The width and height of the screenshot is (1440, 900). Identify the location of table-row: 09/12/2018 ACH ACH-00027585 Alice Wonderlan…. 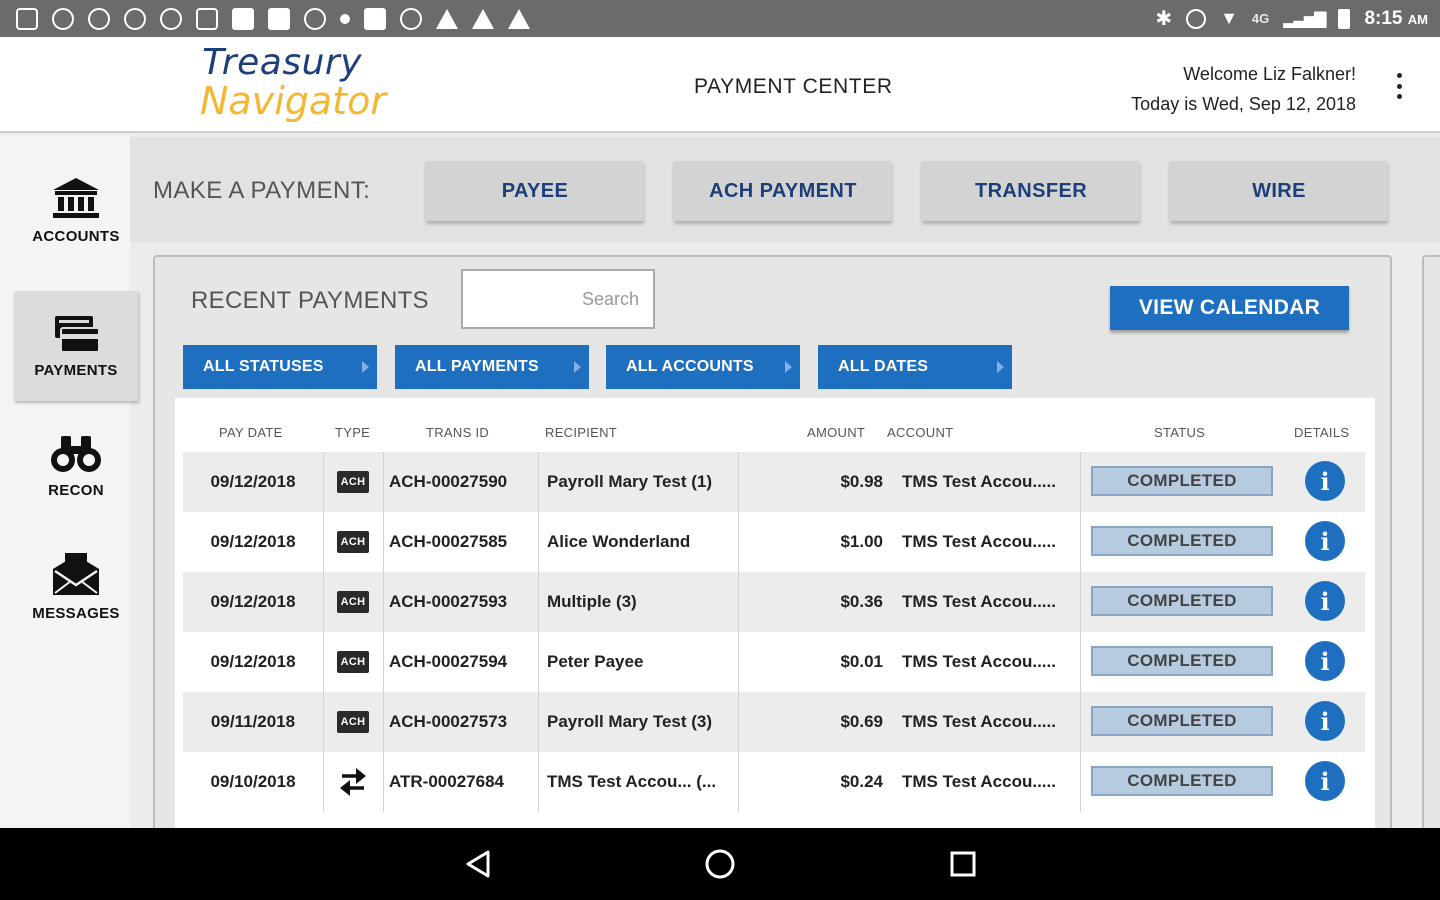
(774, 542).